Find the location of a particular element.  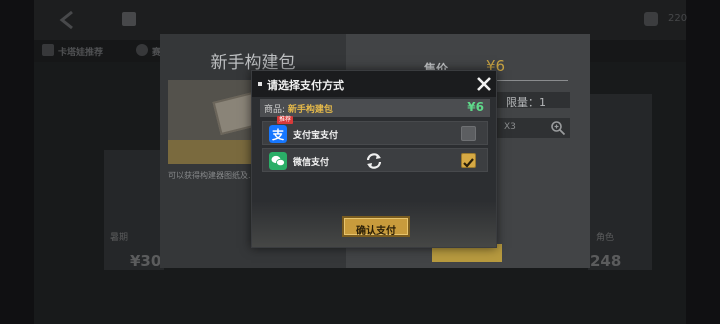

limit-text: 限量：1 is located at coordinates (526, 102).